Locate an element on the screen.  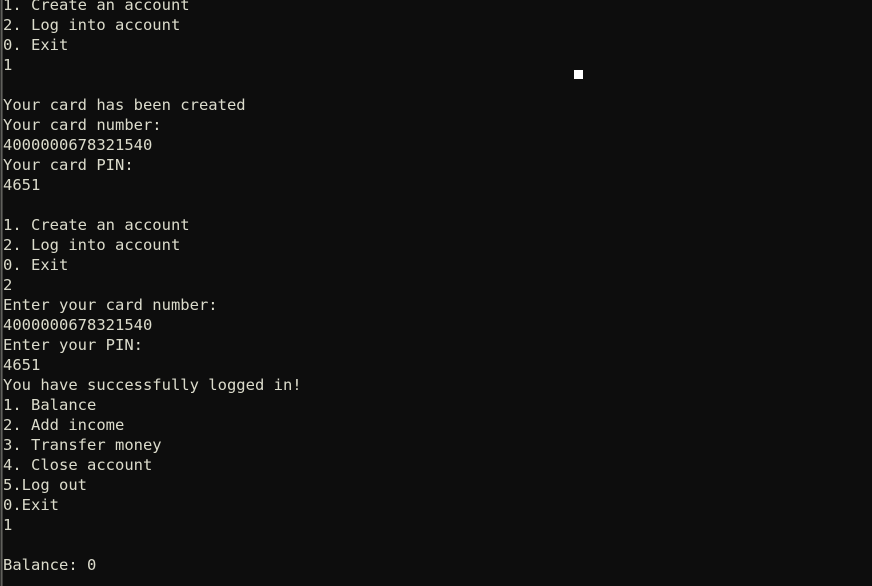
console-line: 0.Exit is located at coordinates (31, 505).